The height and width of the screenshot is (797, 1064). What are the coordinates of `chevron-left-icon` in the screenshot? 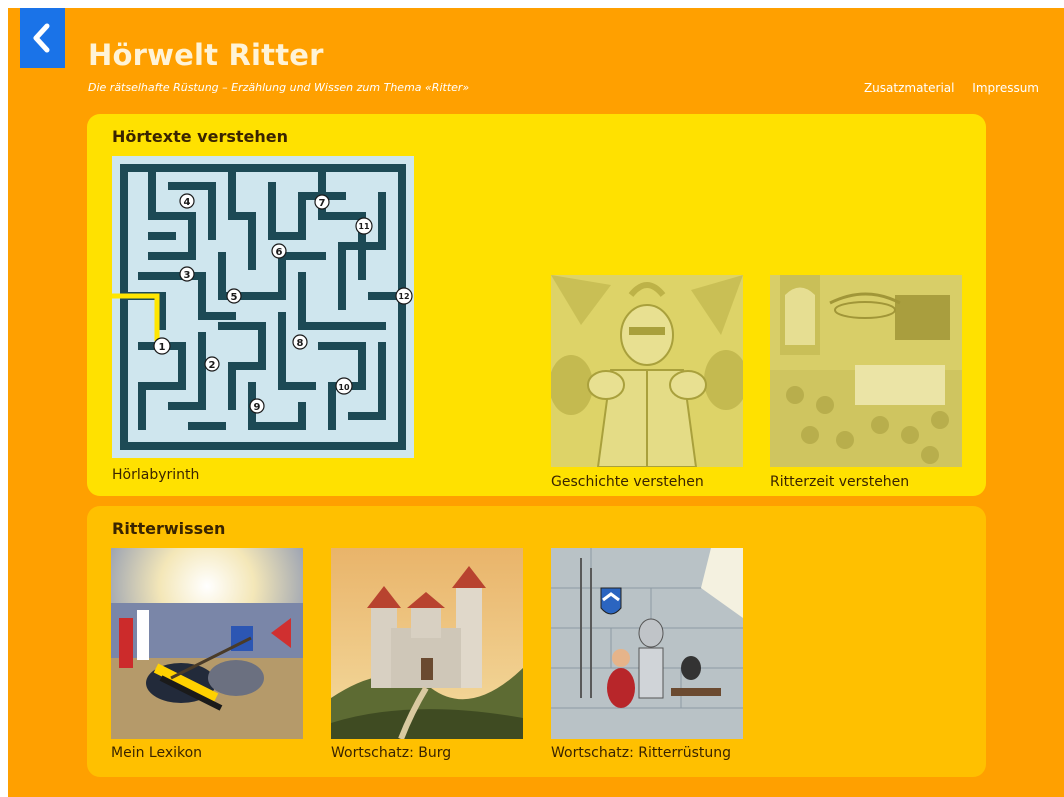 It's located at (41, 38).